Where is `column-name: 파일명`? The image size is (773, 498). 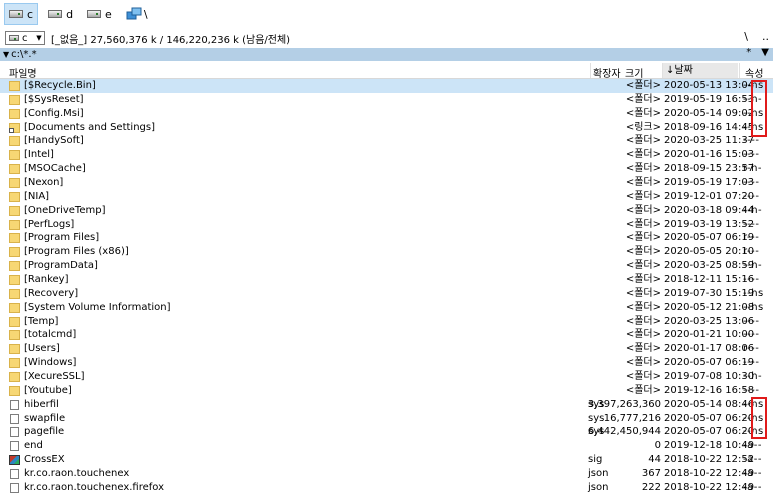
column-name: 파일명 is located at coordinates (23, 72).